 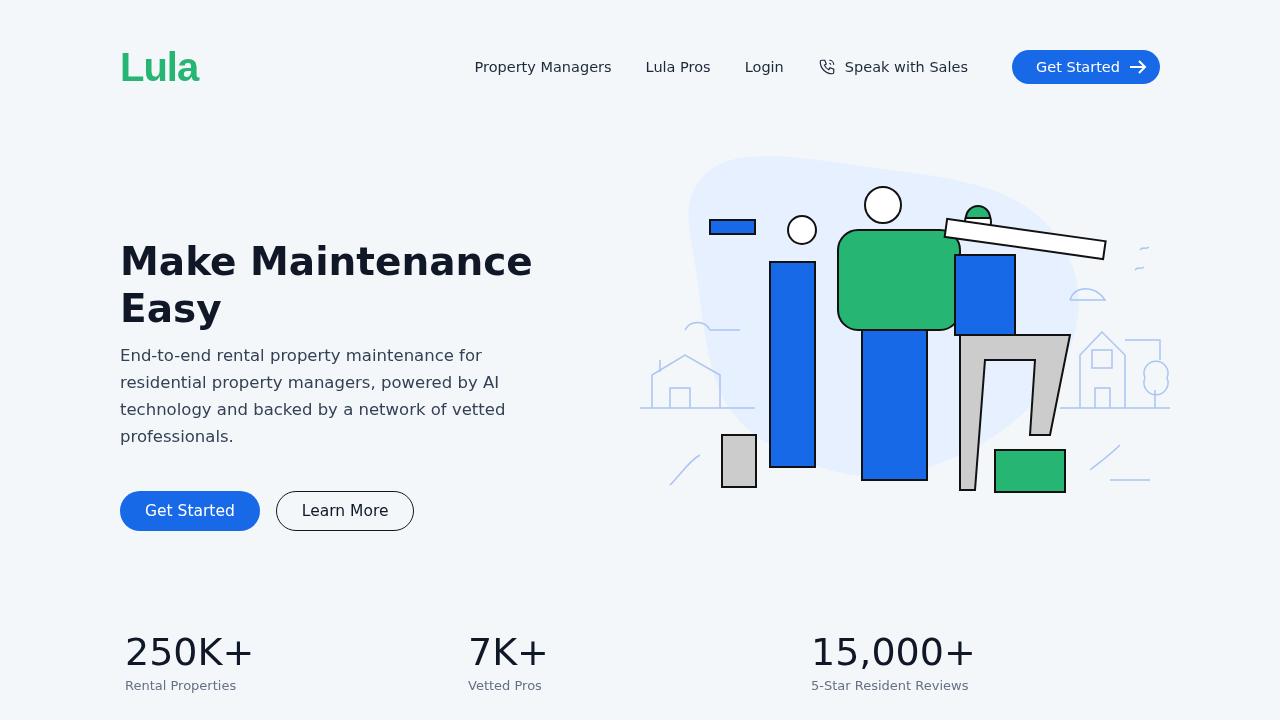 I want to click on hero-description: End-to-end rental property maintenance for residential property managers, powered by AI technology and backed by a network of vetted professionals., so click(x=313, y=396).